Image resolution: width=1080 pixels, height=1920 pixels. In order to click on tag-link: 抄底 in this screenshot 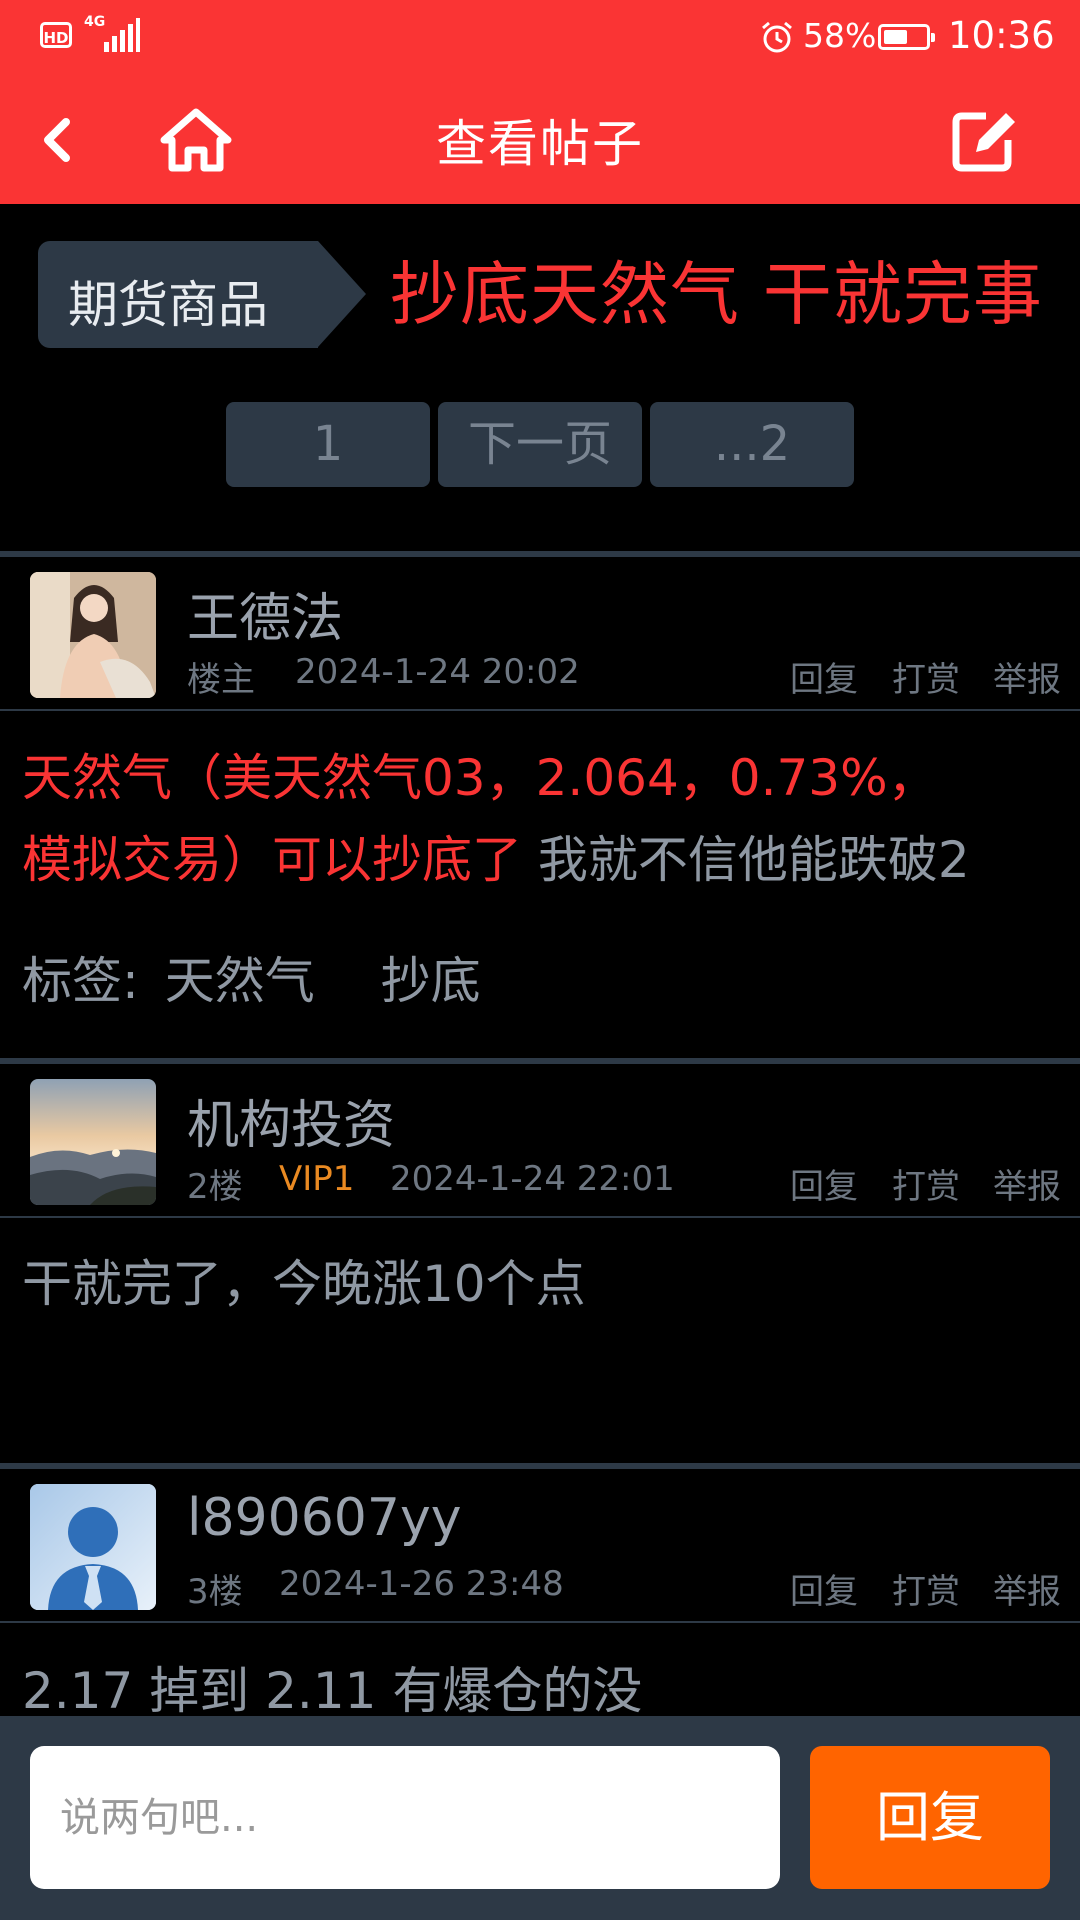, I will do `click(431, 981)`.